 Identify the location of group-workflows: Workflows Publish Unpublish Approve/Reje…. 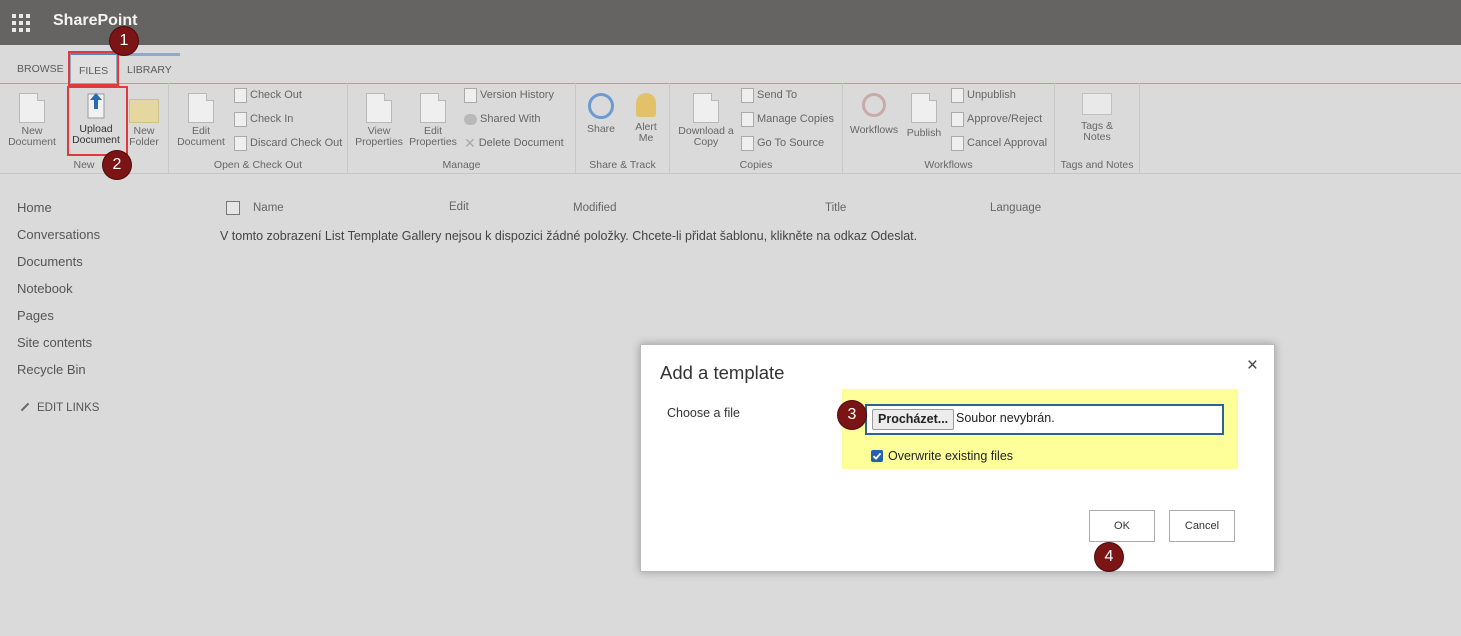
(949, 128).